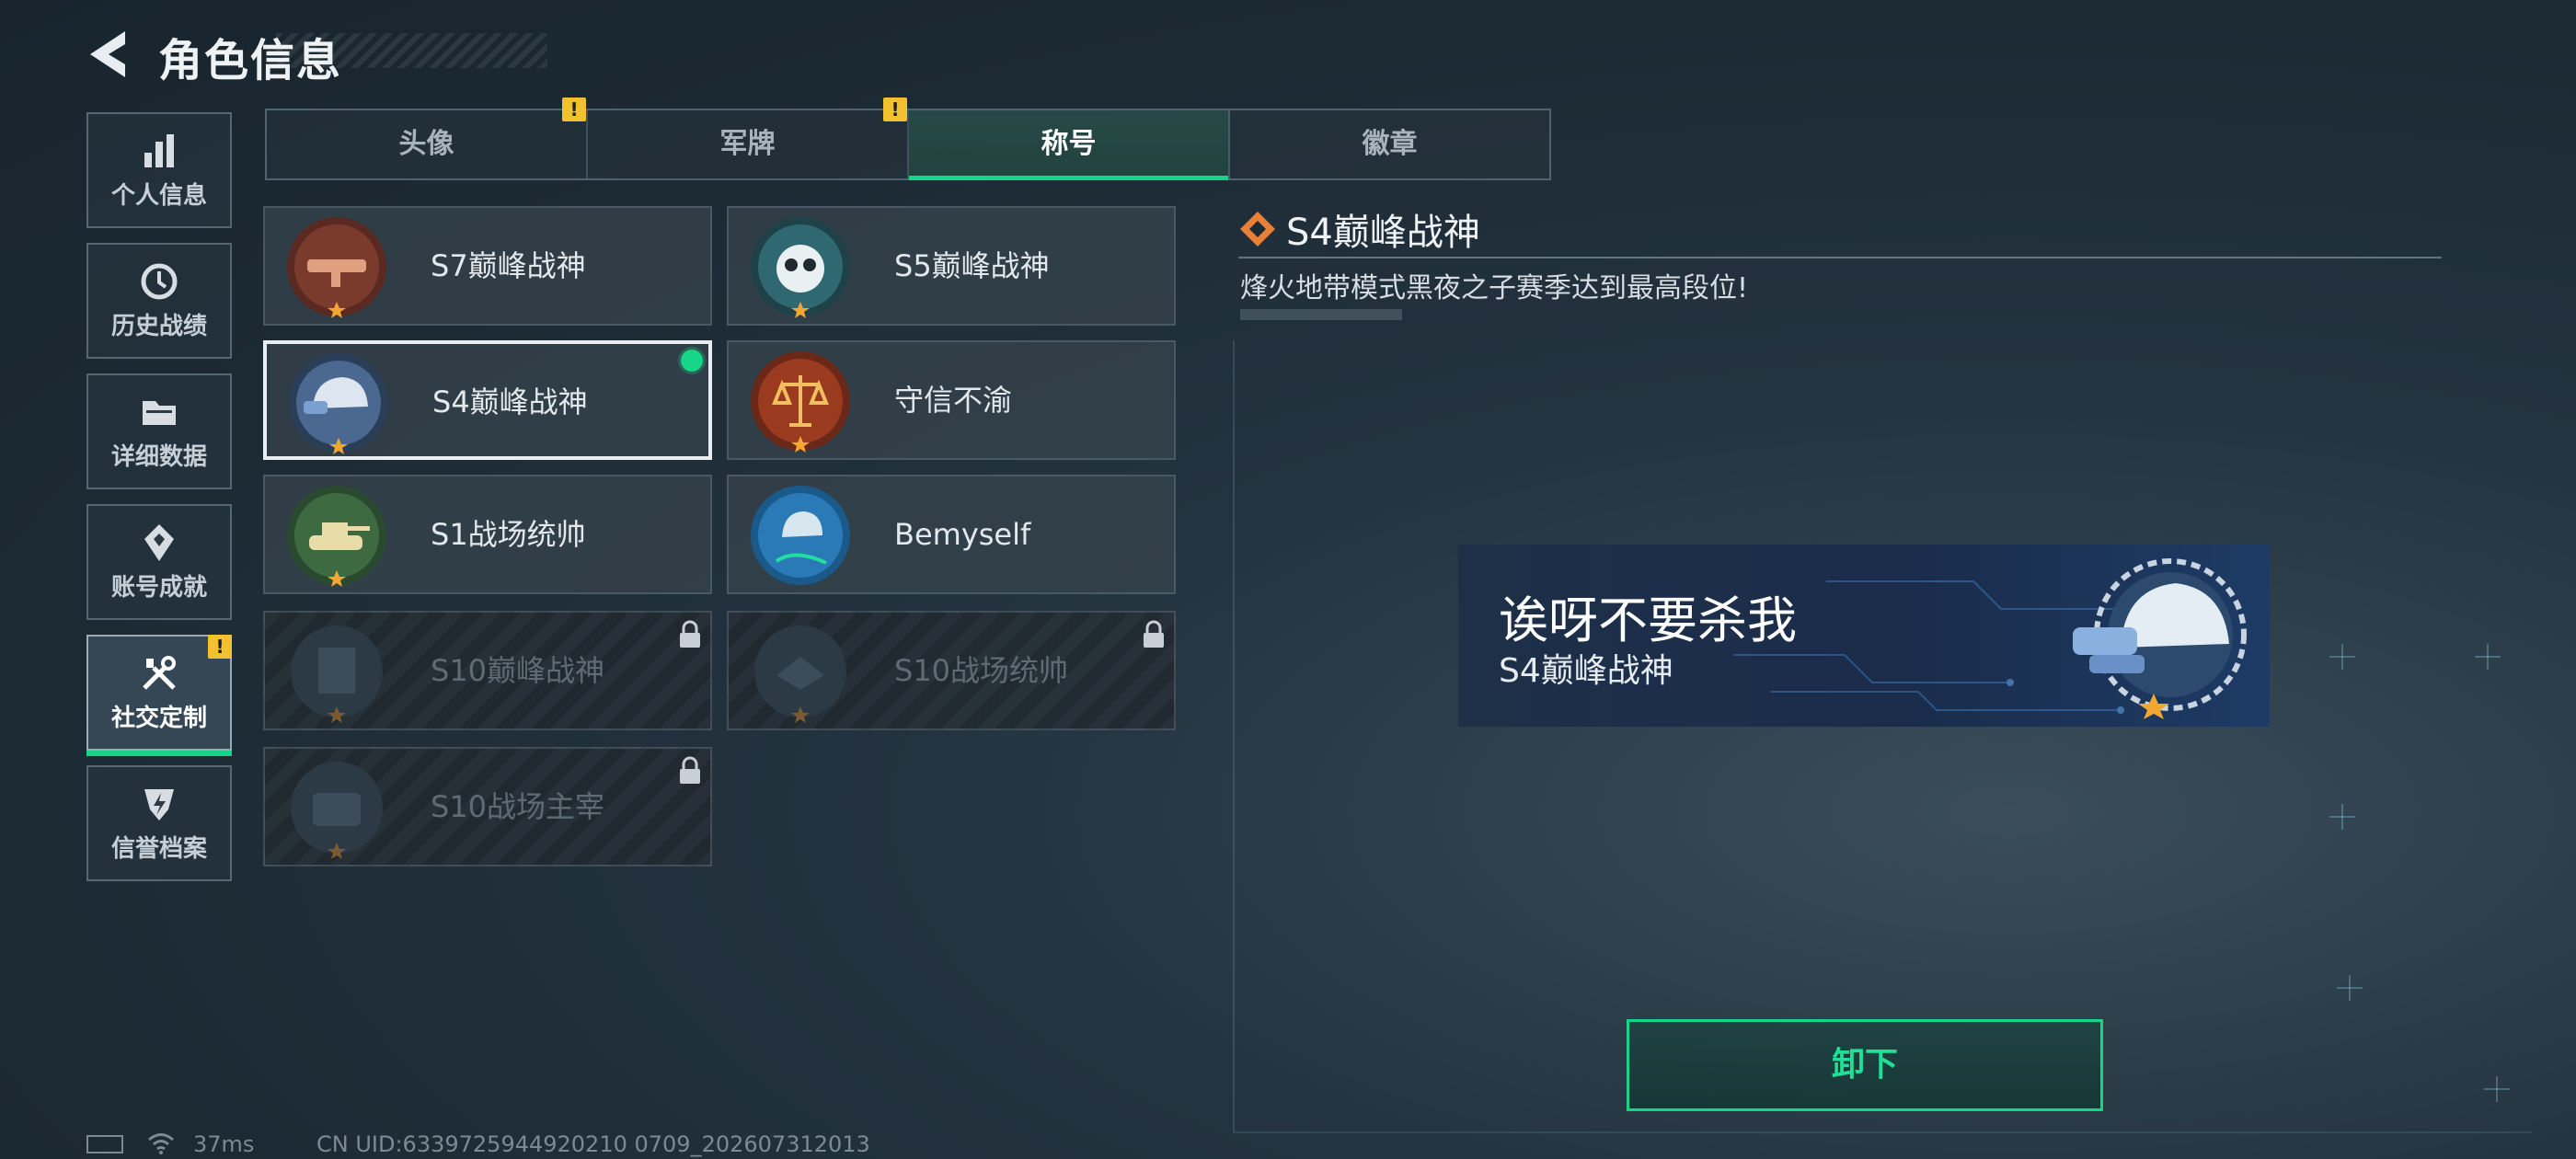 The image size is (2576, 1159). What do you see at coordinates (800, 267) in the screenshot?
I see `s5-badge-icon` at bounding box center [800, 267].